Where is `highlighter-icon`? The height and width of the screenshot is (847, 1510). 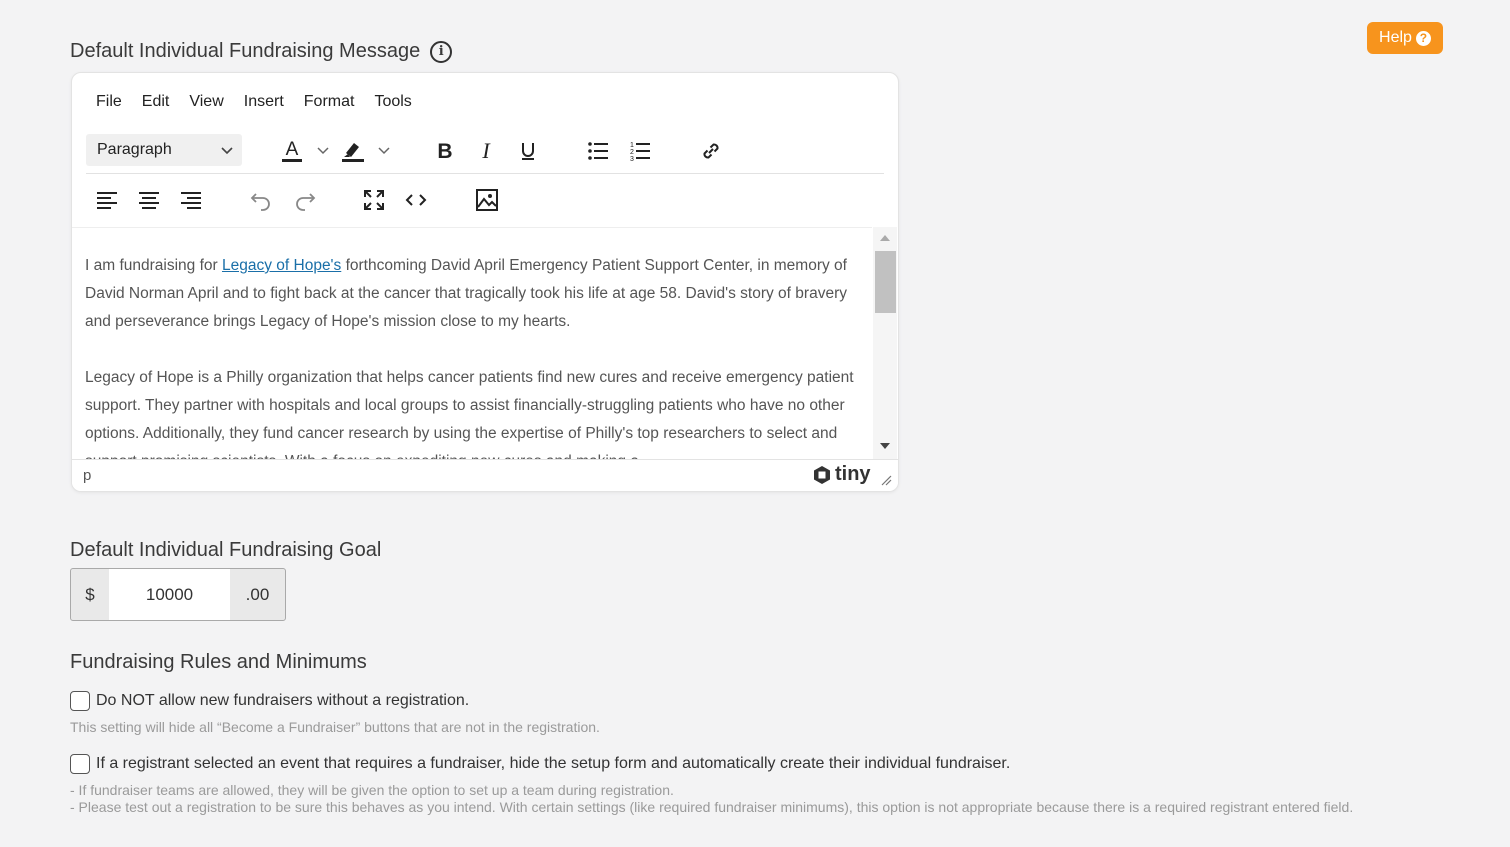 highlighter-icon is located at coordinates (353, 152).